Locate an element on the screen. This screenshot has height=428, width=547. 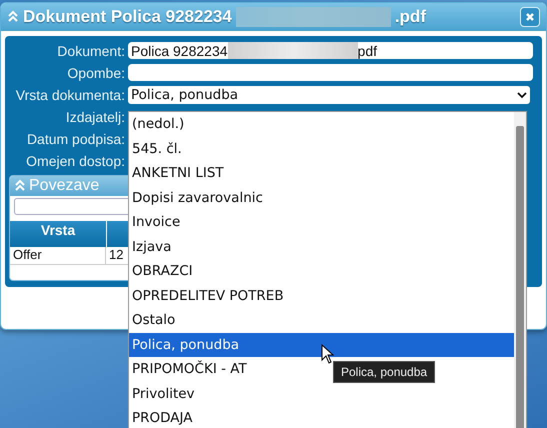
panel-title: Povezave is located at coordinates (64, 186).